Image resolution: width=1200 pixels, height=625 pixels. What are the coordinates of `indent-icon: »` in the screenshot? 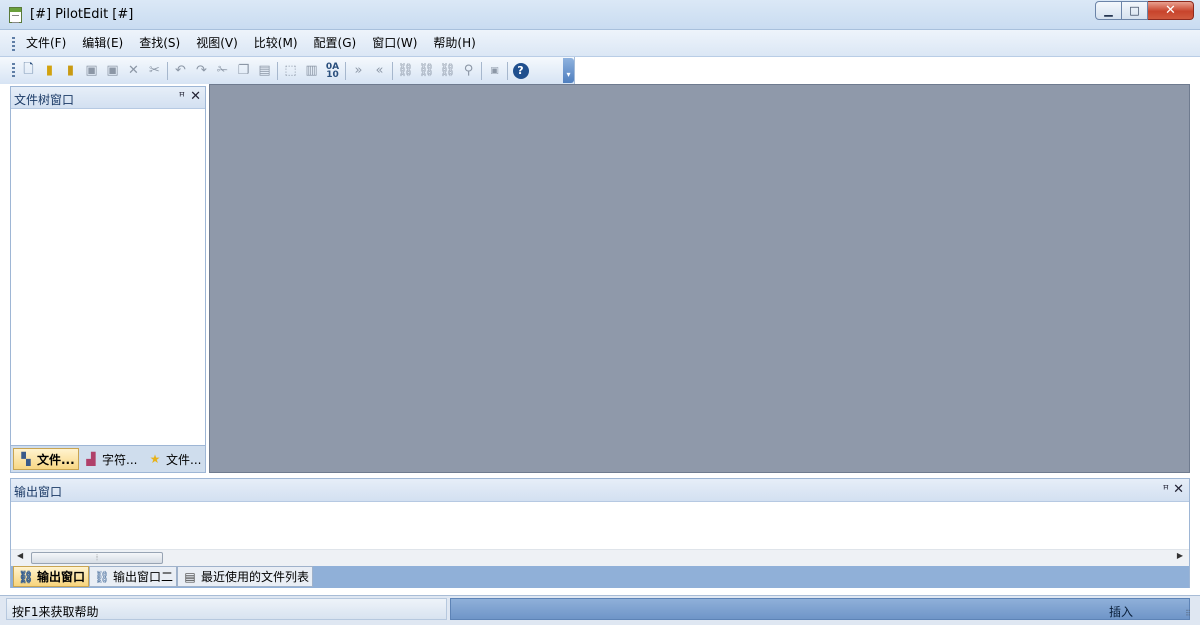 It's located at (358, 70).